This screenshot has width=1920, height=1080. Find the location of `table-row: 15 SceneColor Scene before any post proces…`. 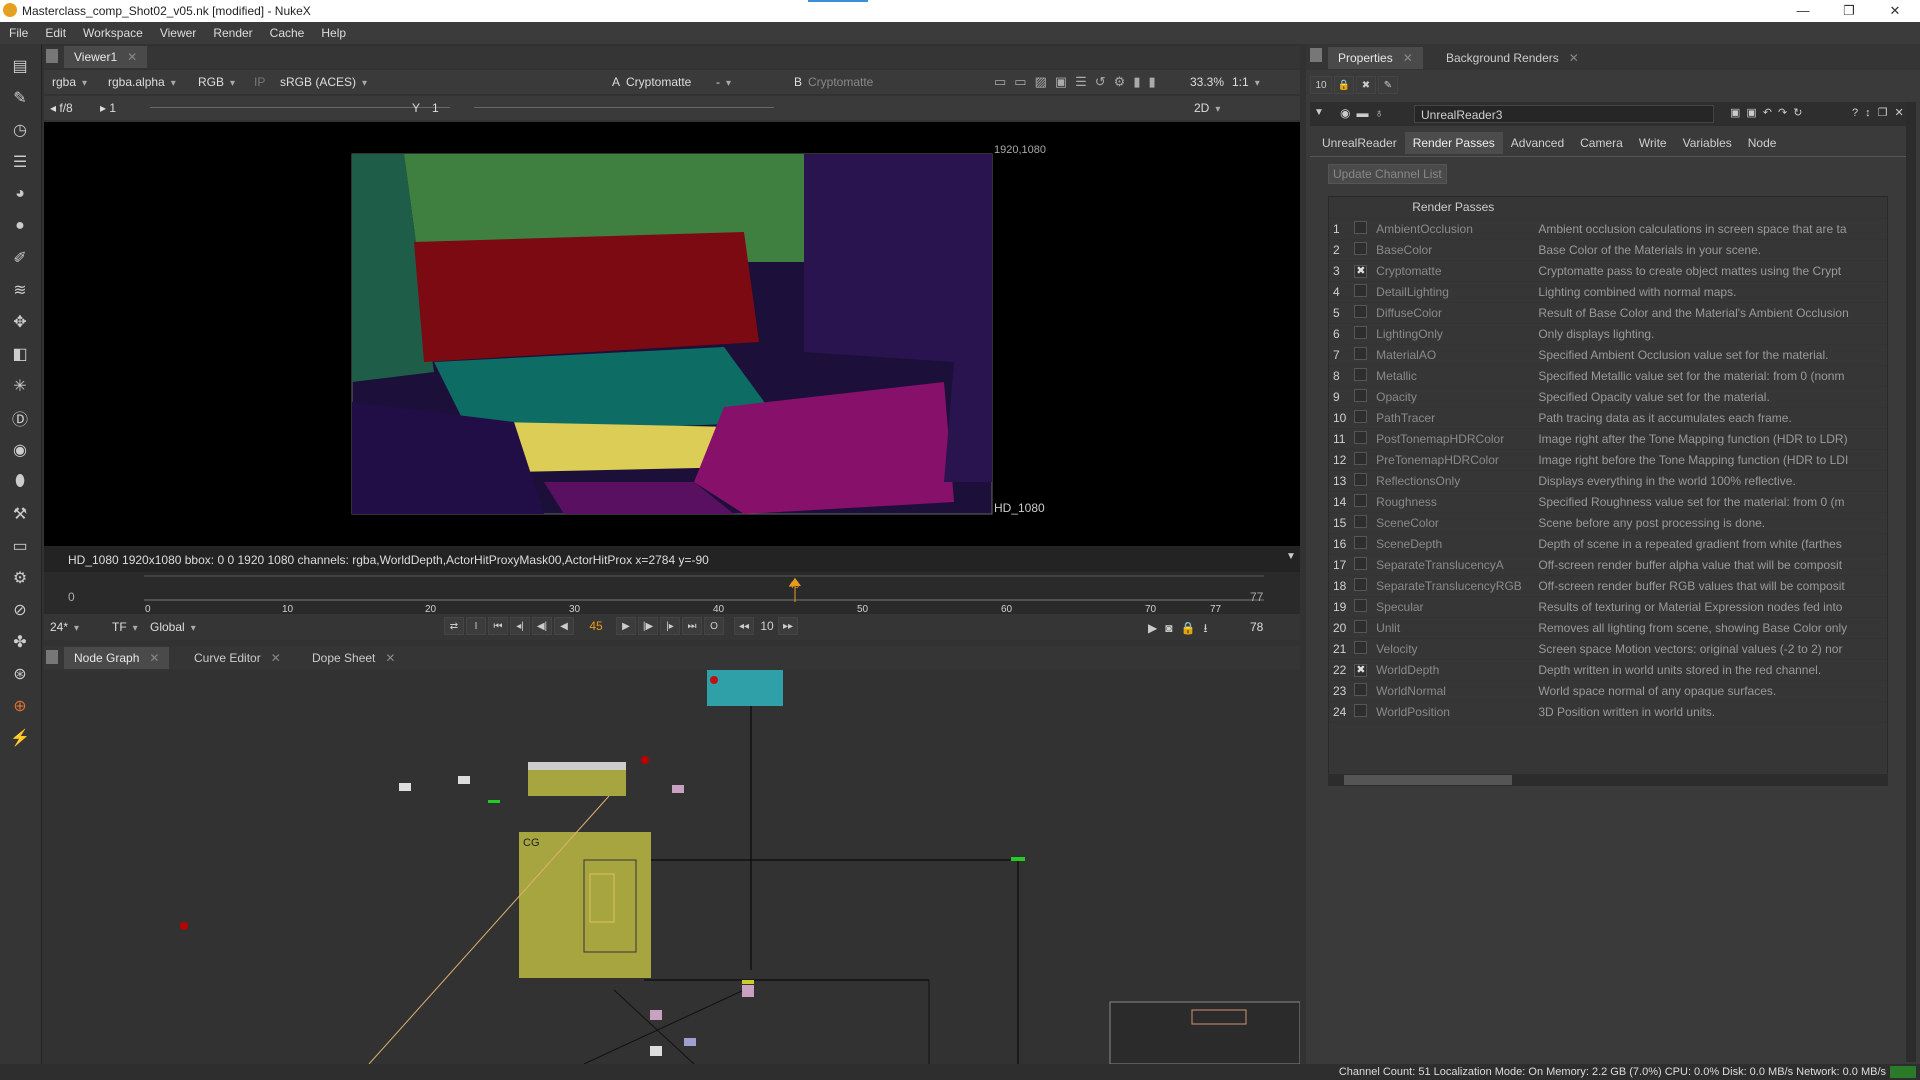

table-row: 15 SceneColor Scene before any post proces… is located at coordinates (1608, 523).